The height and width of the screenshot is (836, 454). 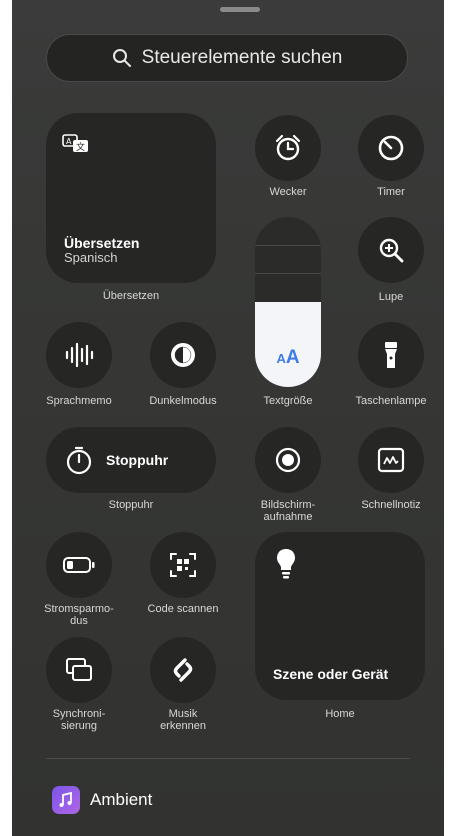 I want to click on low-power-label-line1: Stromsparmo-, so click(x=79, y=609).